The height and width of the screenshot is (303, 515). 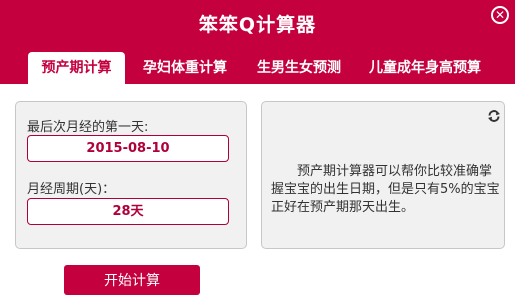 What do you see at coordinates (500, 15) in the screenshot?
I see `close-icon: ✕` at bounding box center [500, 15].